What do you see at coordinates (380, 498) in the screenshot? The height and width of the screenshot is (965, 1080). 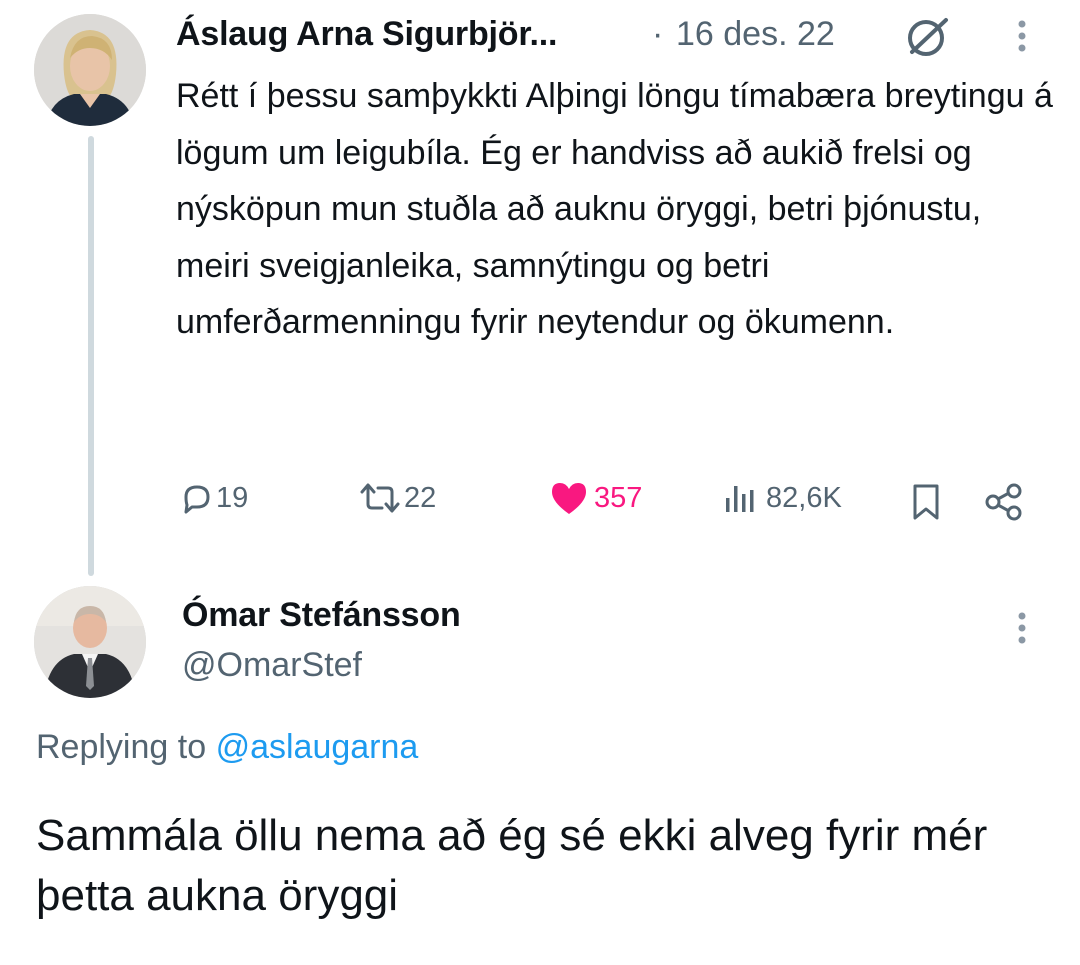 I see `retweet-icon` at bounding box center [380, 498].